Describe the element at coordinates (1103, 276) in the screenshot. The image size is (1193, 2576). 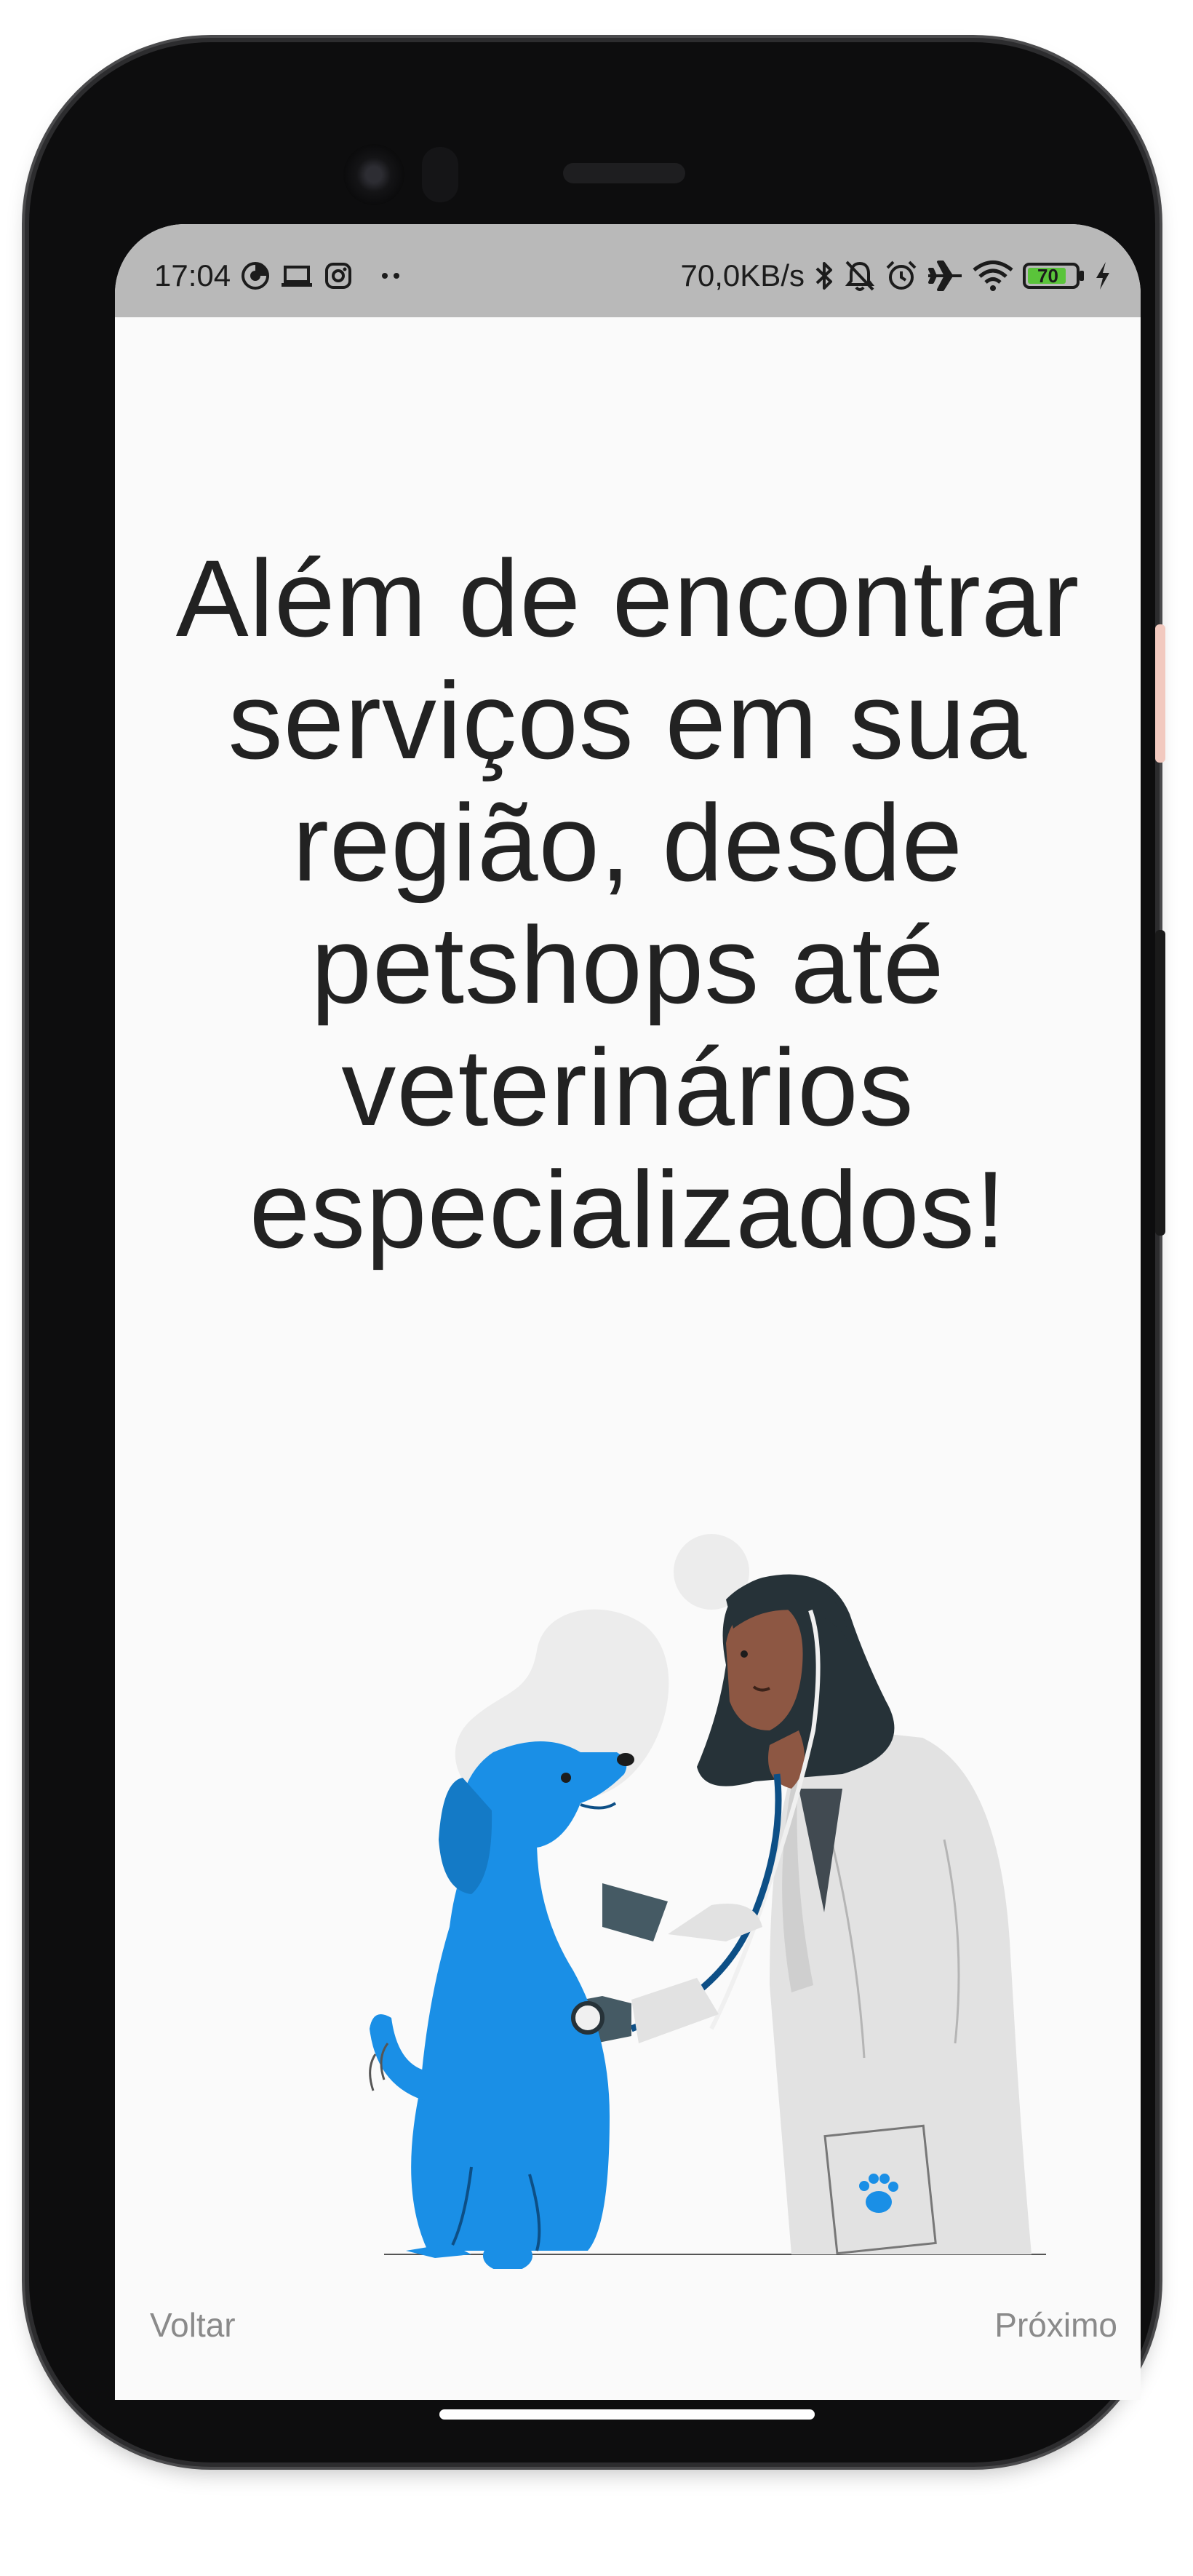
I see `bolt-icon` at that location.